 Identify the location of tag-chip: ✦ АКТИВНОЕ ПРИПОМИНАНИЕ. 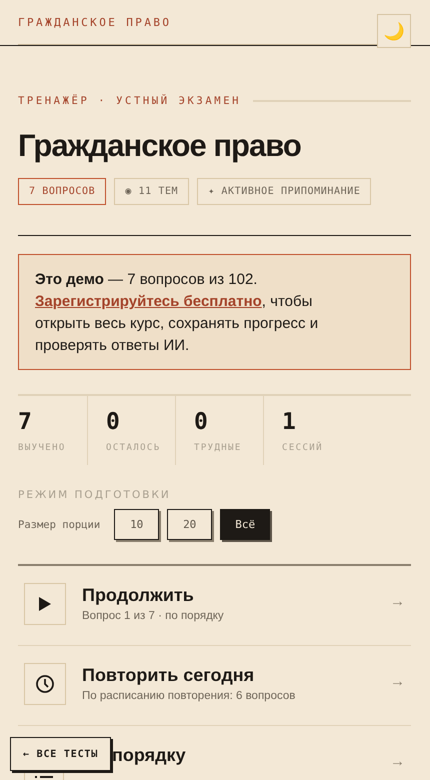
(284, 192).